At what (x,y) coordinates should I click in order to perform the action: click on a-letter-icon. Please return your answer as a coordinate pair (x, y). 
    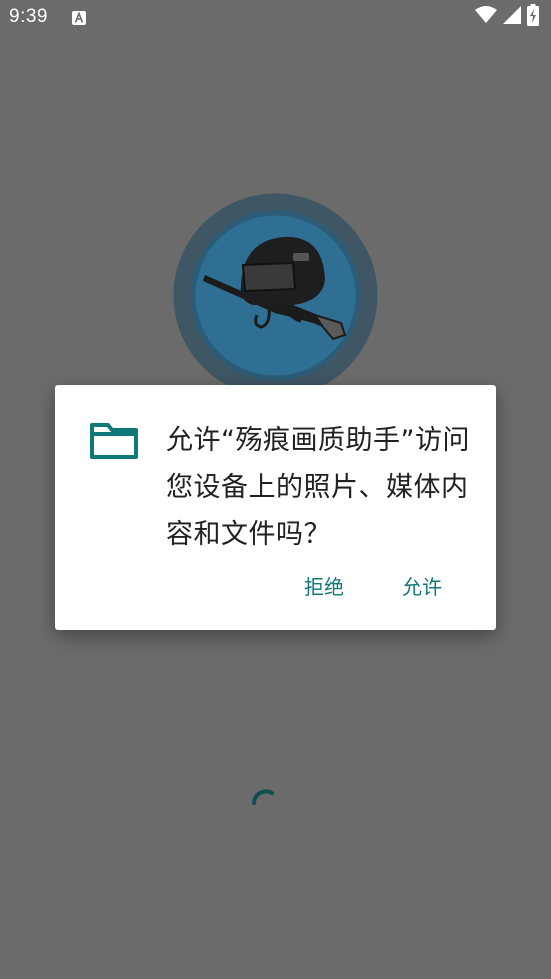
    Looking at the image, I should click on (79, 17).